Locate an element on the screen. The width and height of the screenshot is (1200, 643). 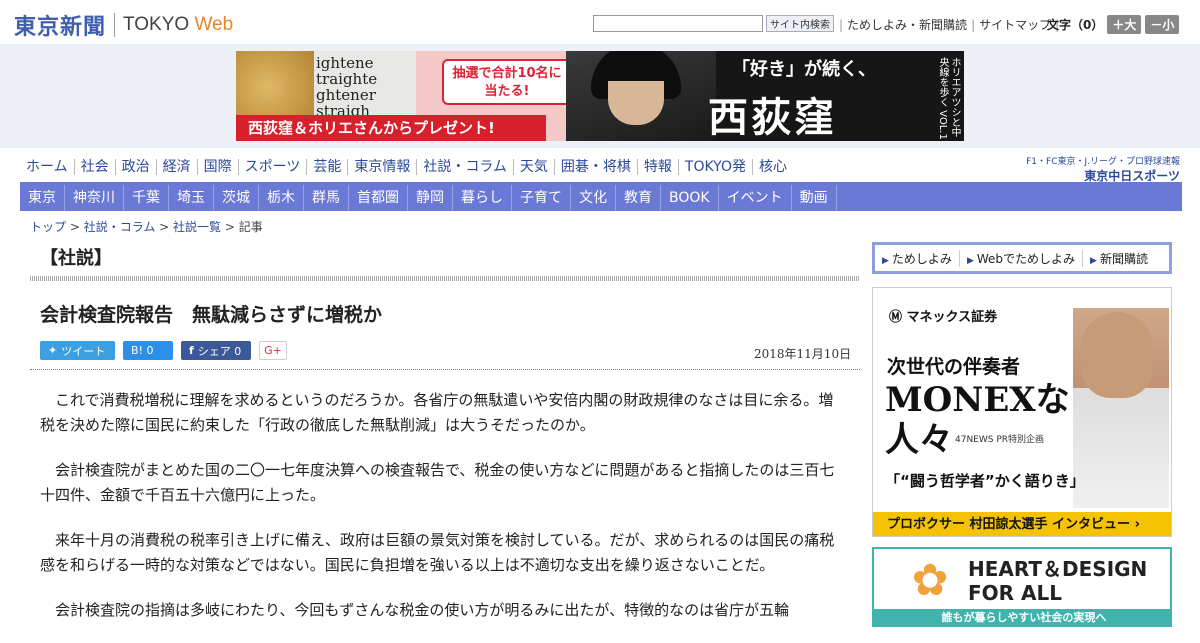
facebook-share-button: f シェア 0 is located at coordinates (216, 350).